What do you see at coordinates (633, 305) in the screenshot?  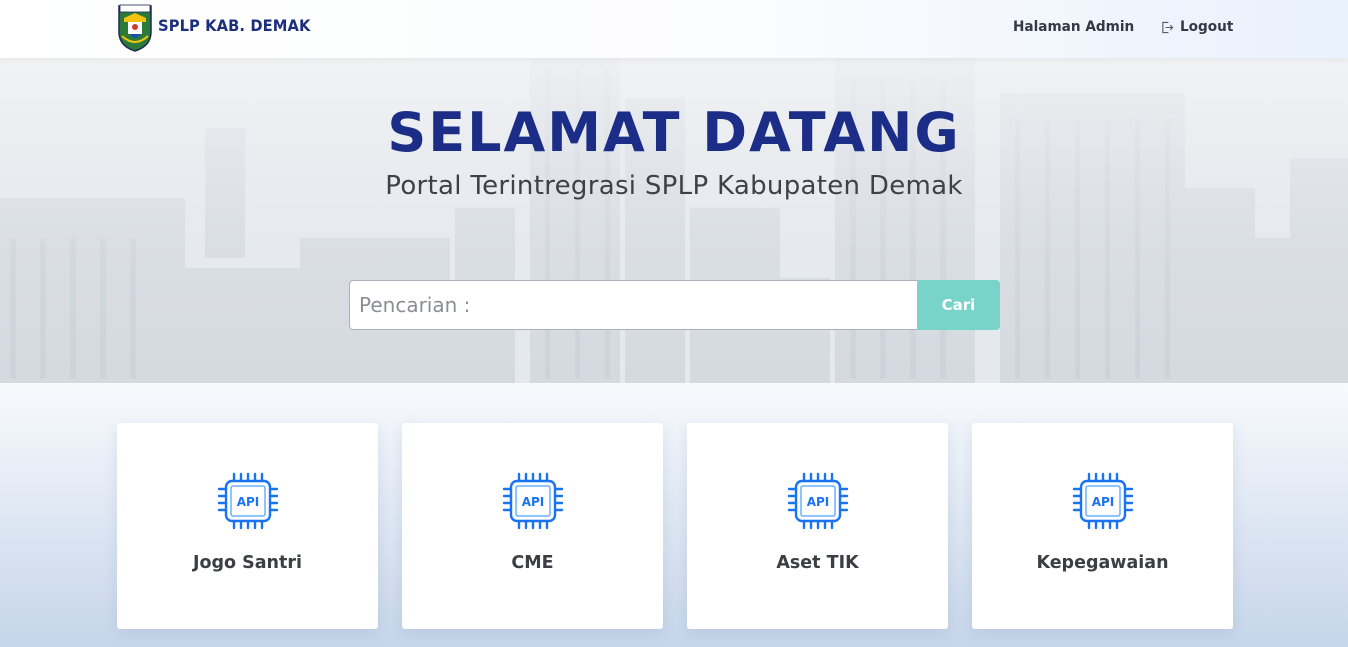 I see `search-input` at bounding box center [633, 305].